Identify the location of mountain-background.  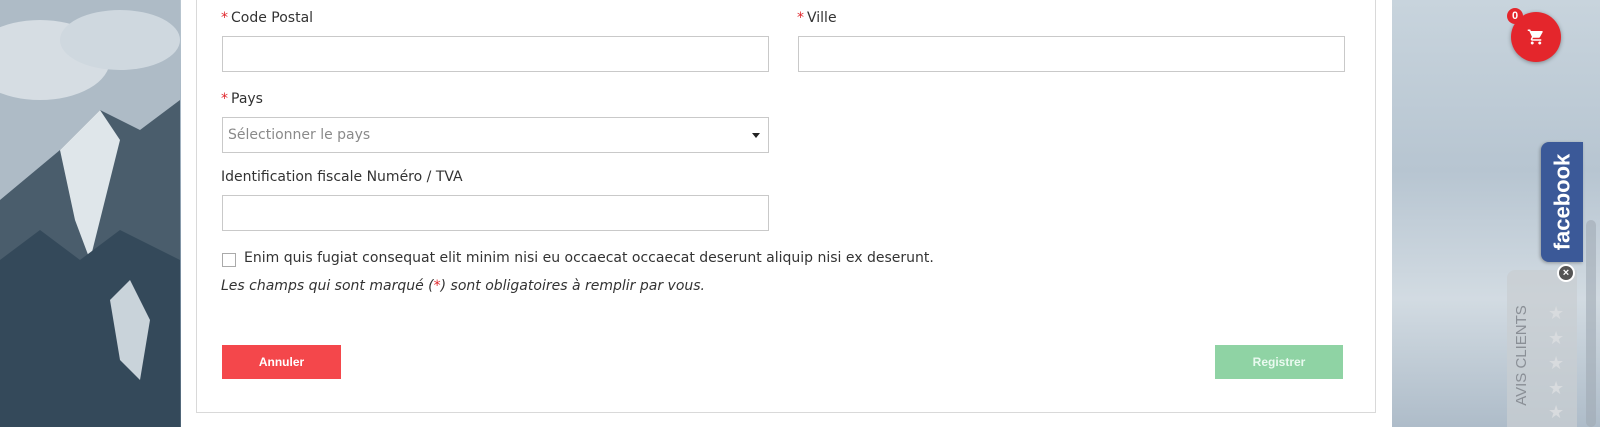
(90, 213).